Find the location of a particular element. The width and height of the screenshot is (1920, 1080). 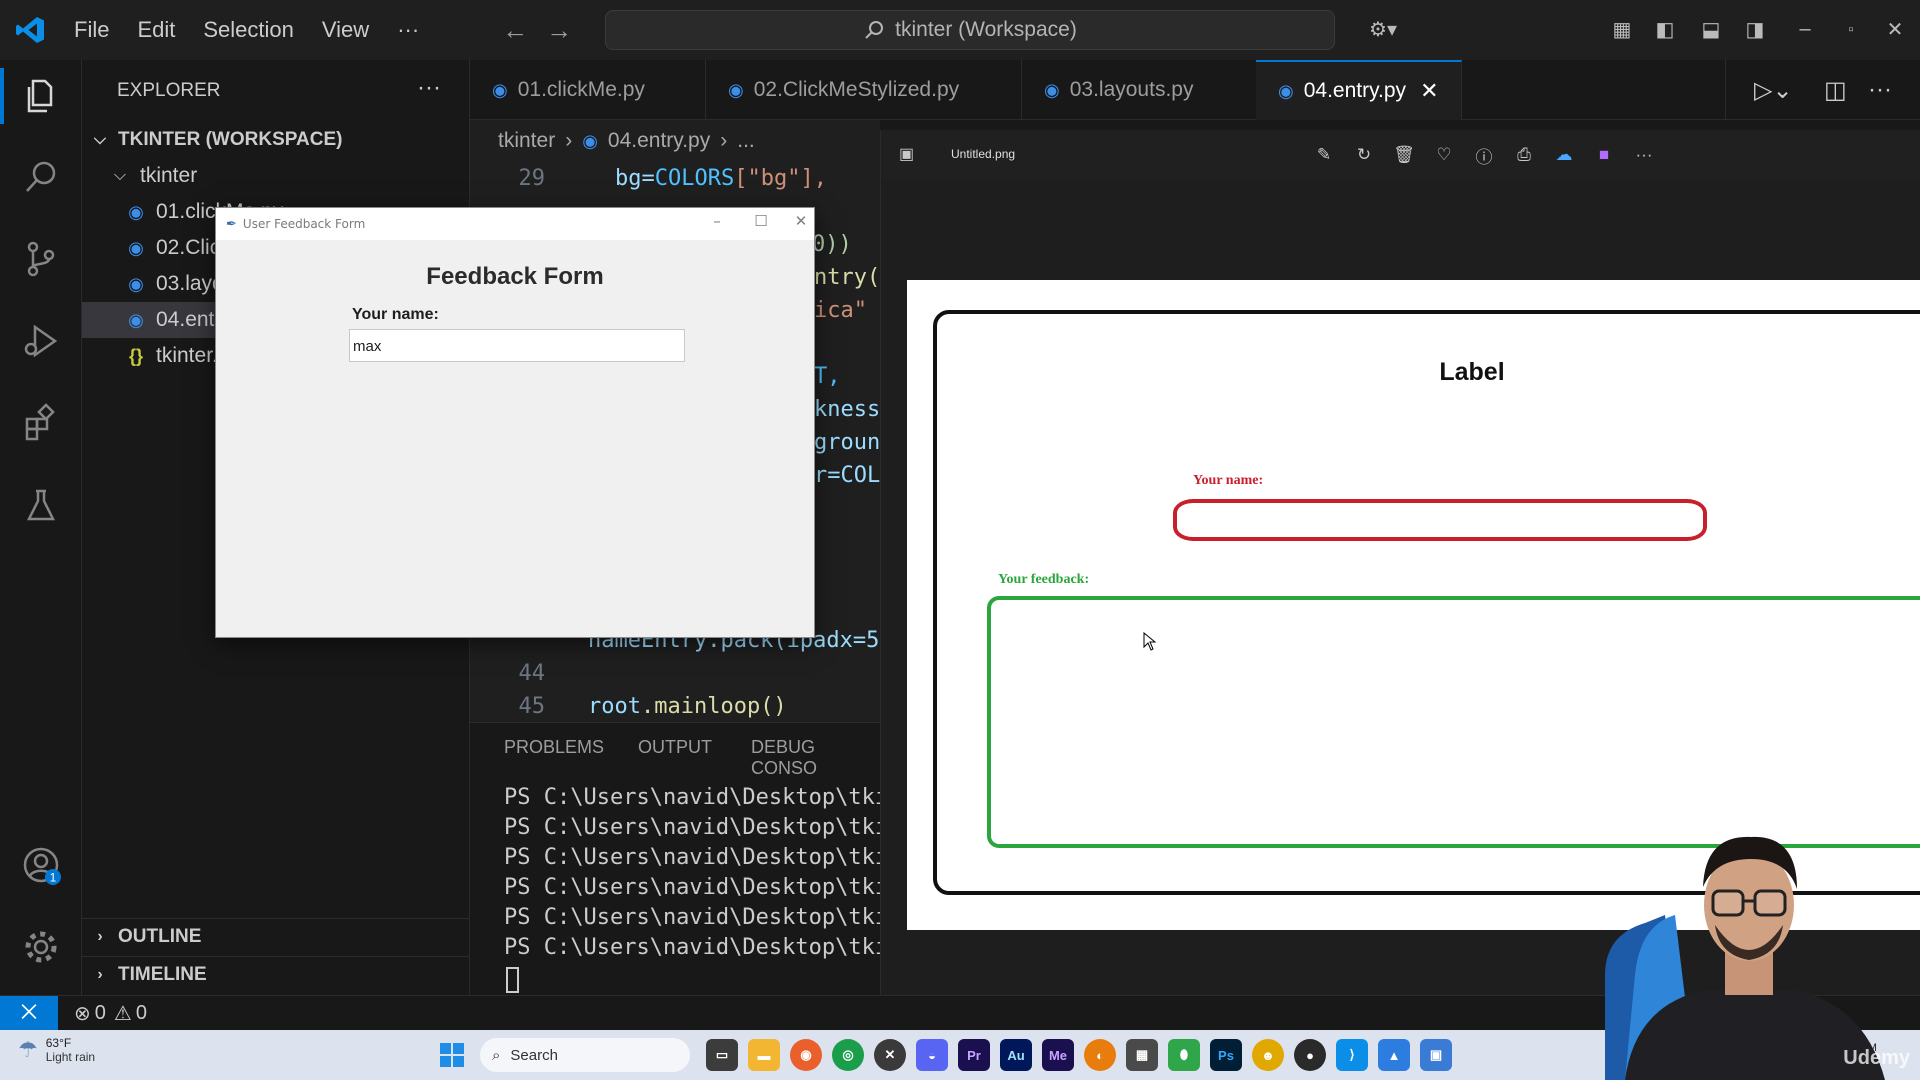

obs-mascot-icon: ☻ is located at coordinates (1268, 1055).